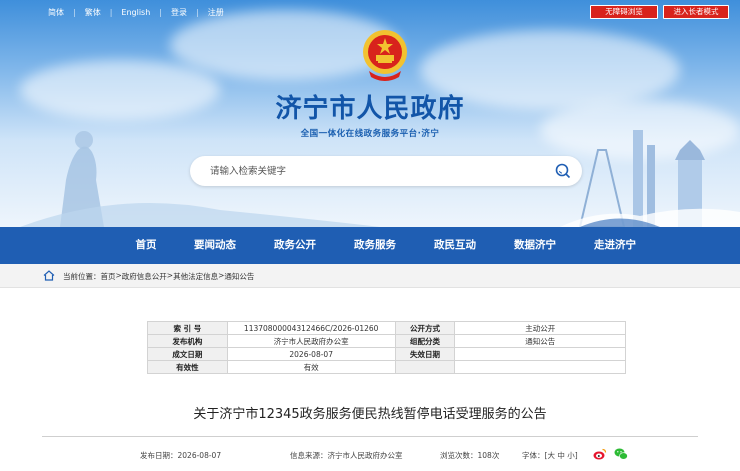 The height and width of the screenshot is (471, 740). I want to click on nav-item-gov-info: 政务公开, so click(295, 245).